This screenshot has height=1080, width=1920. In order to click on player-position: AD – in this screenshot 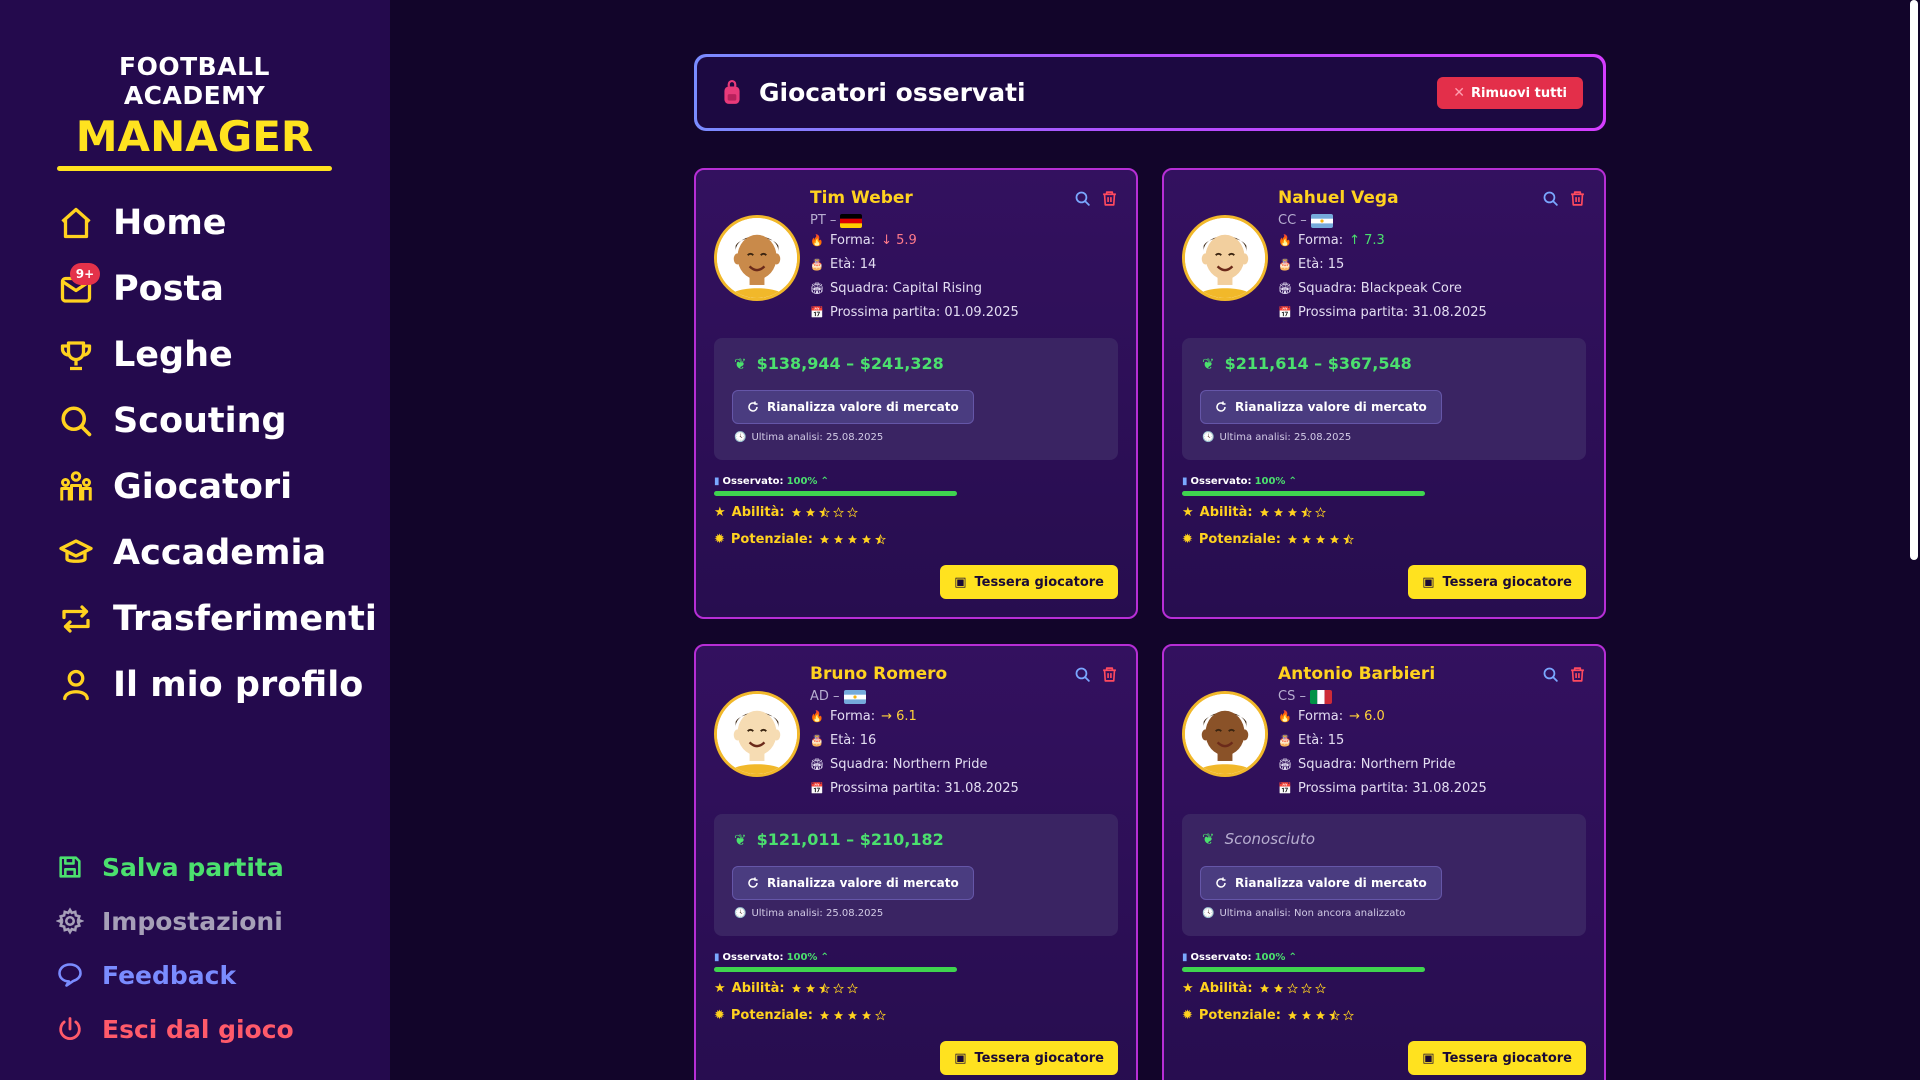, I will do `click(838, 696)`.